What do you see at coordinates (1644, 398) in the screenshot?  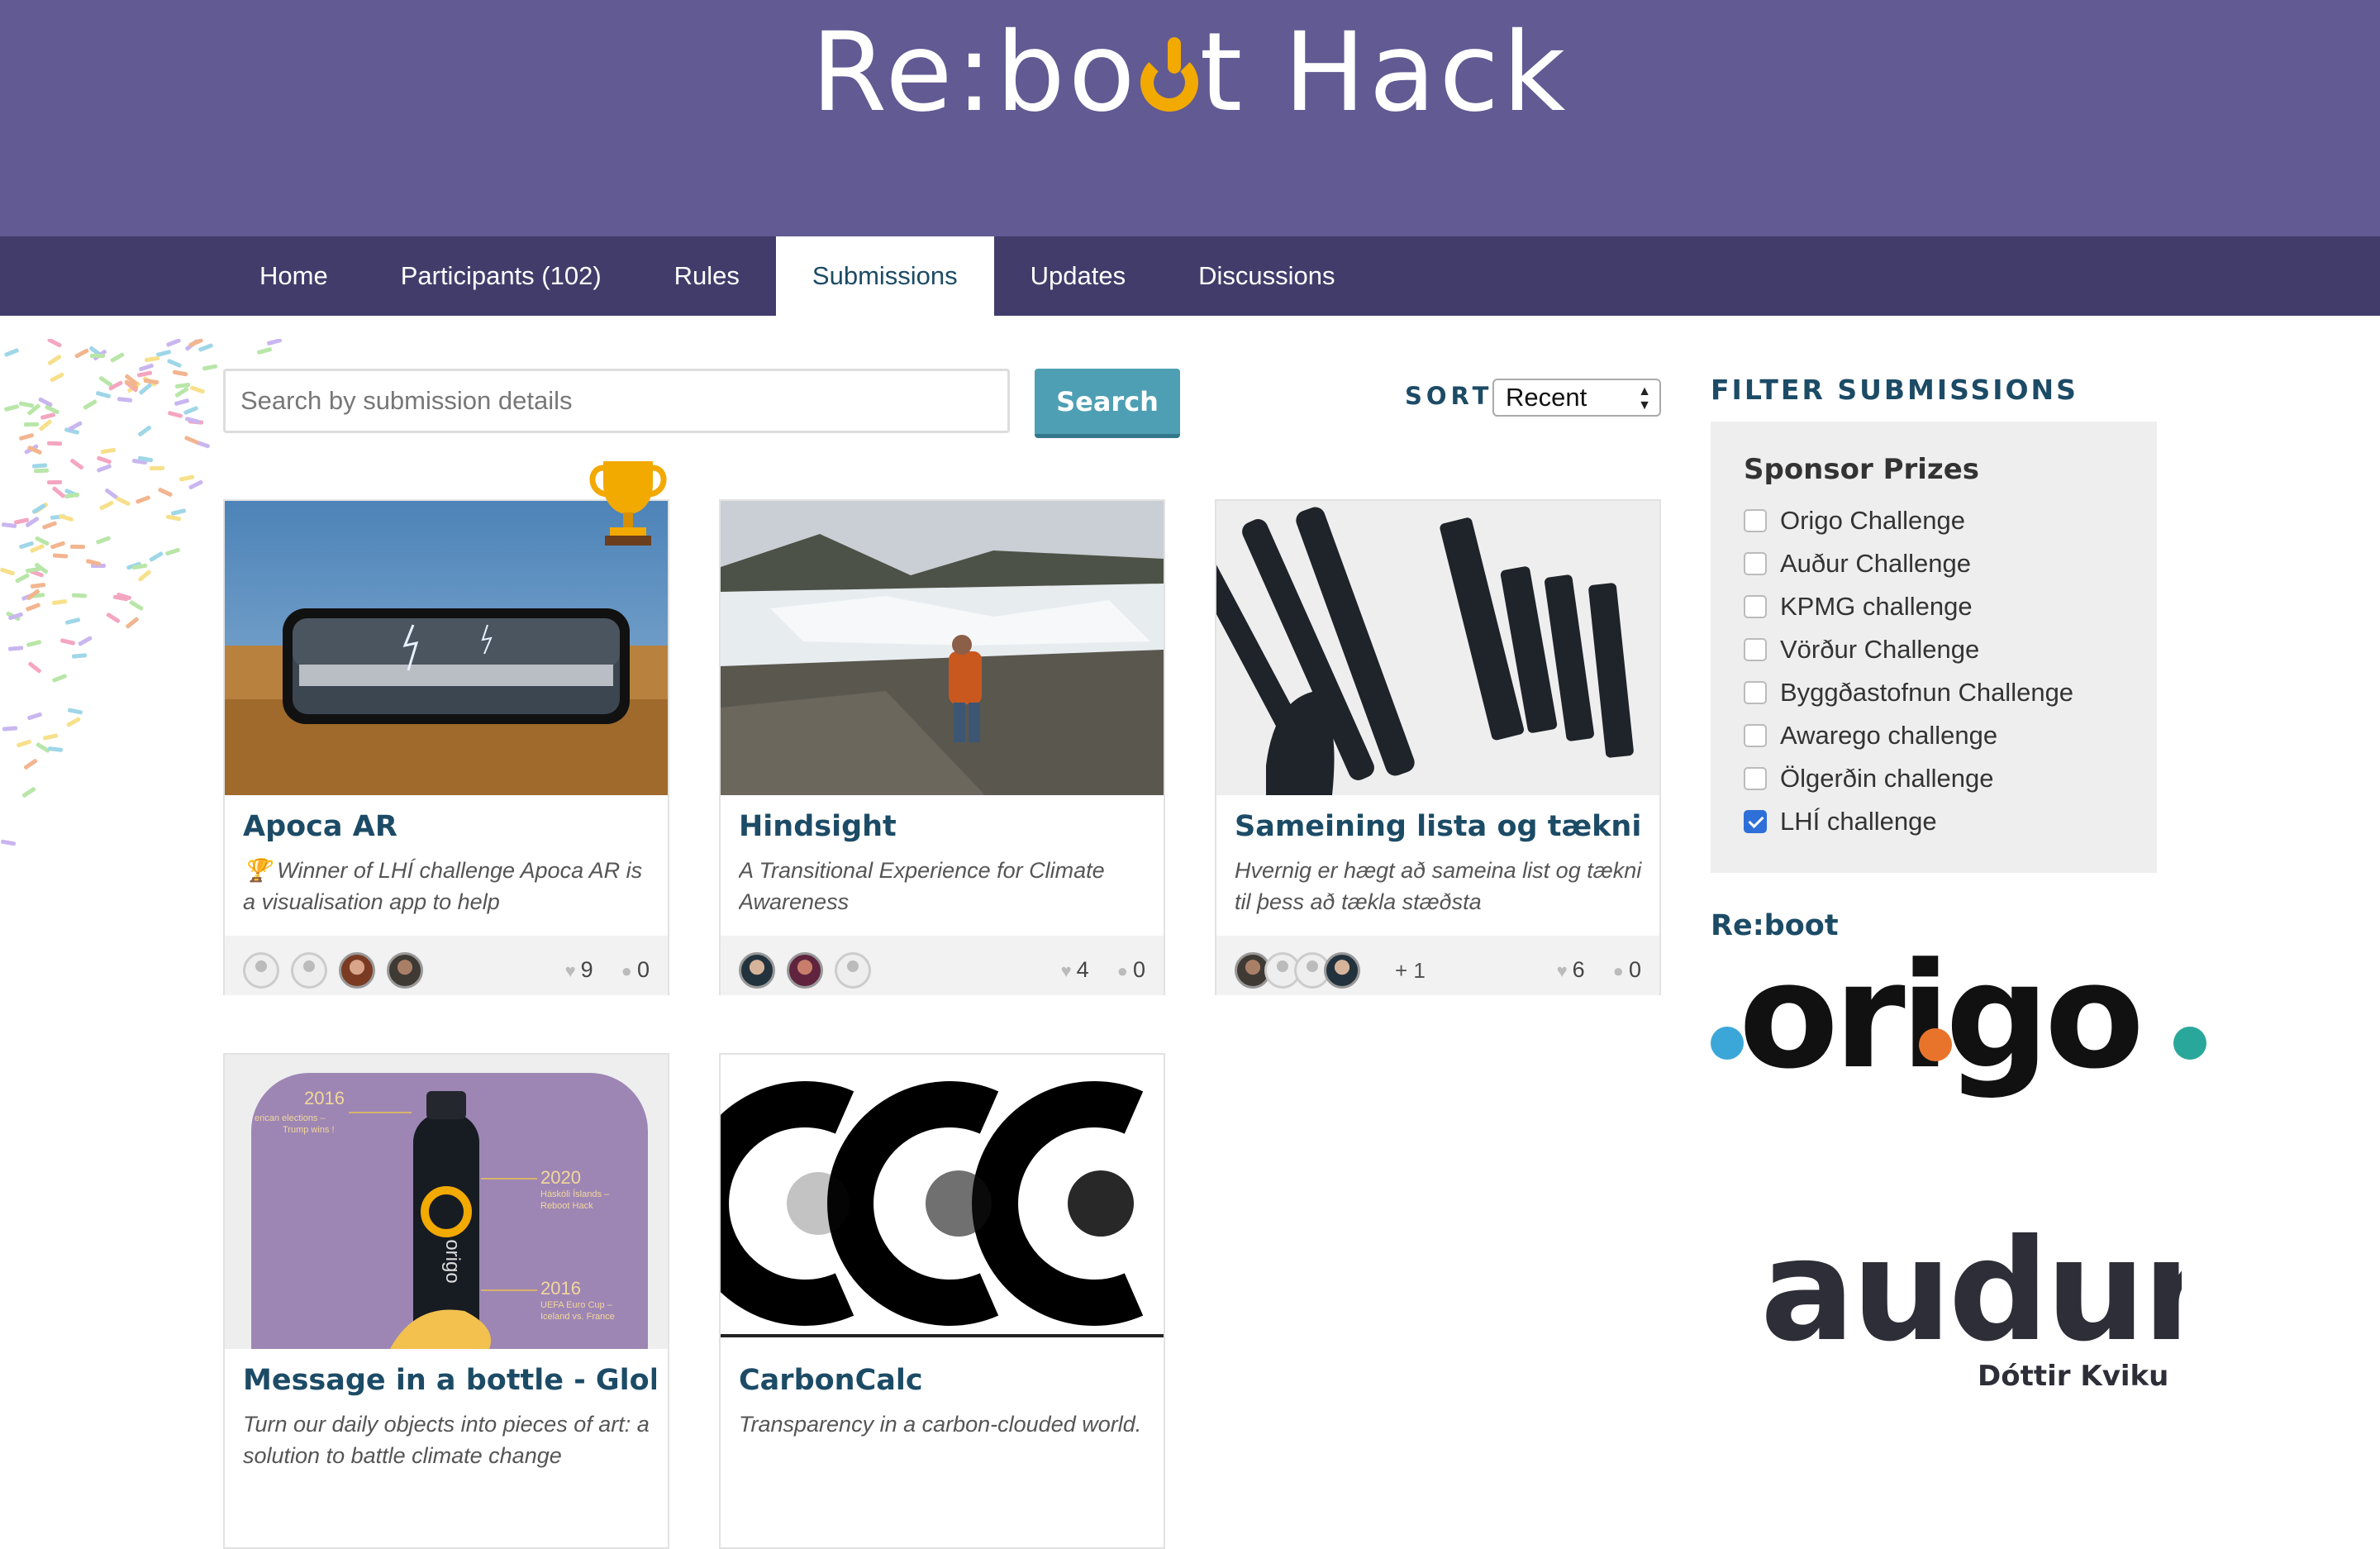 I see `select-arrows-icon: ▲ ▼` at bounding box center [1644, 398].